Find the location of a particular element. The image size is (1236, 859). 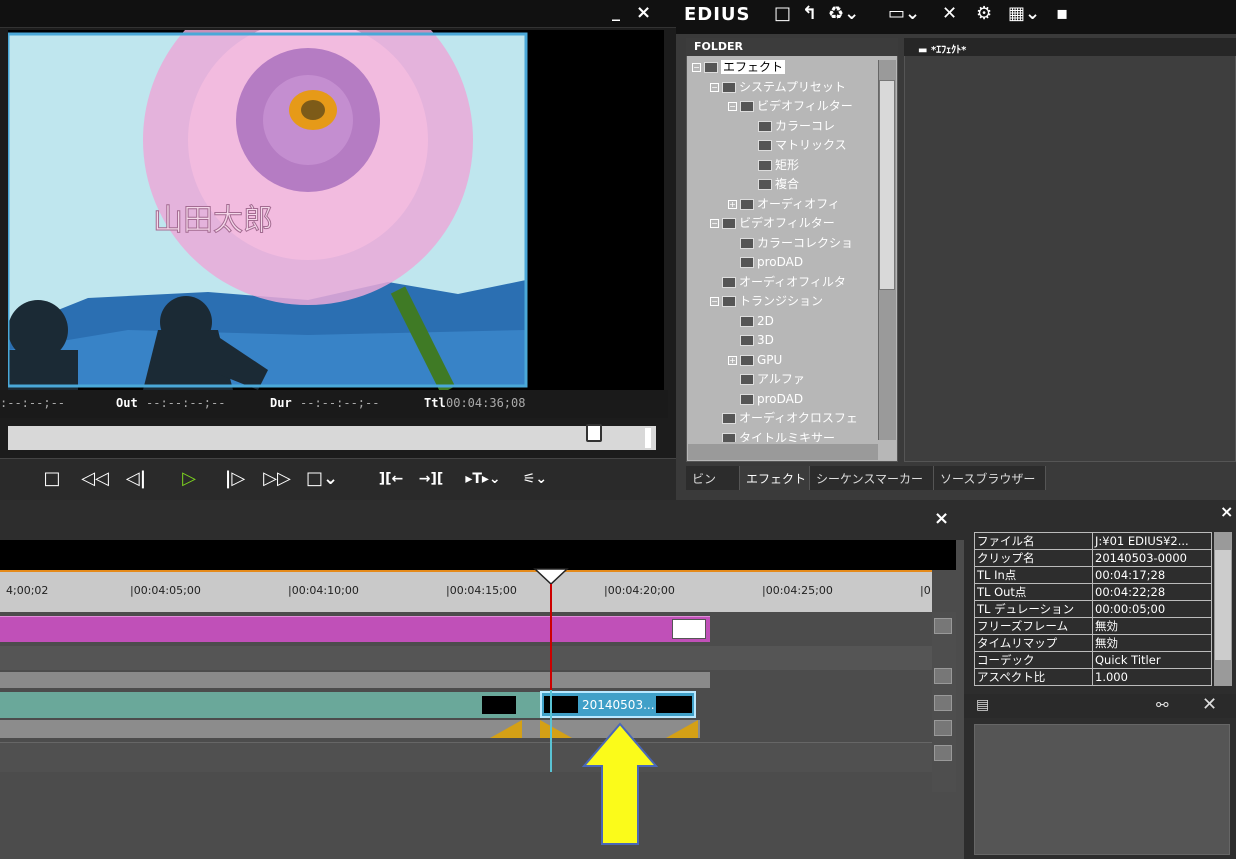

tree-item: オーディオフィルタ is located at coordinates (778, 282).